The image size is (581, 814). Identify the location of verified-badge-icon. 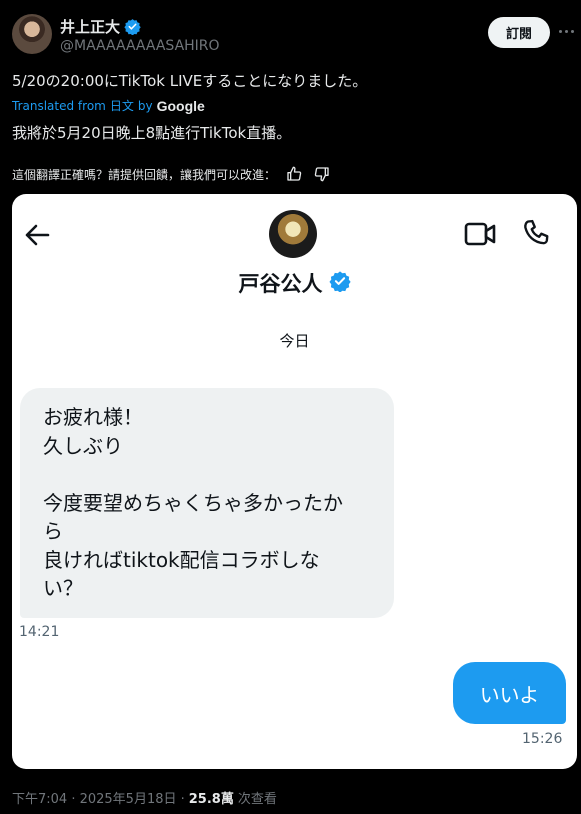
(132, 26).